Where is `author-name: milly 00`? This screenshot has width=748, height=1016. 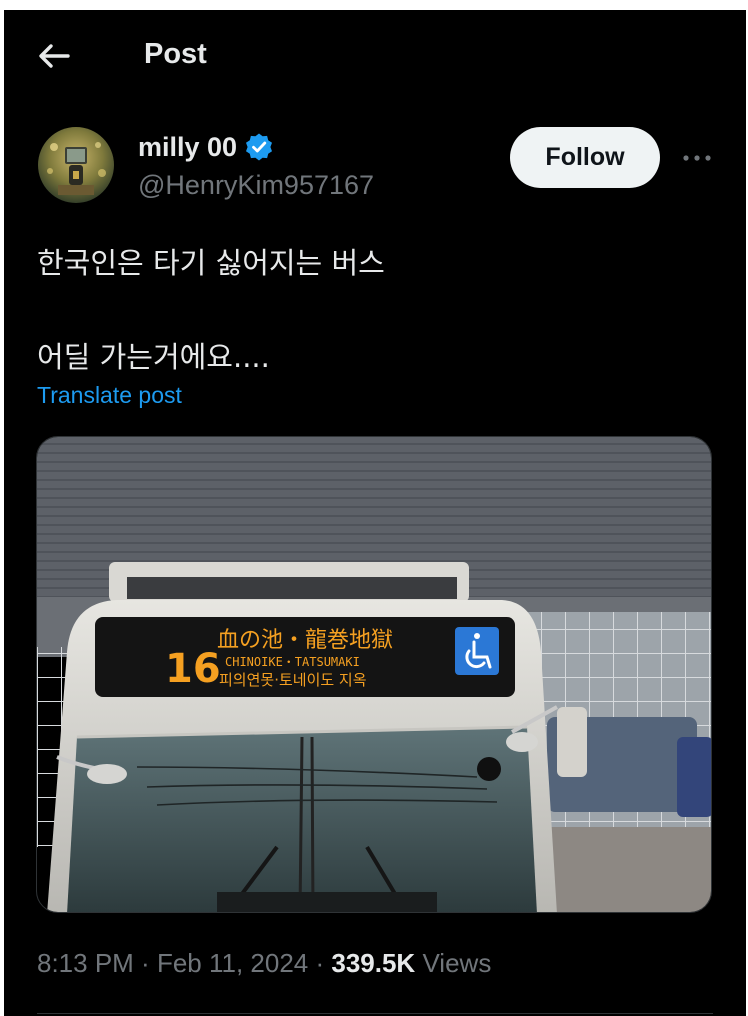
author-name: milly 00 is located at coordinates (187, 147).